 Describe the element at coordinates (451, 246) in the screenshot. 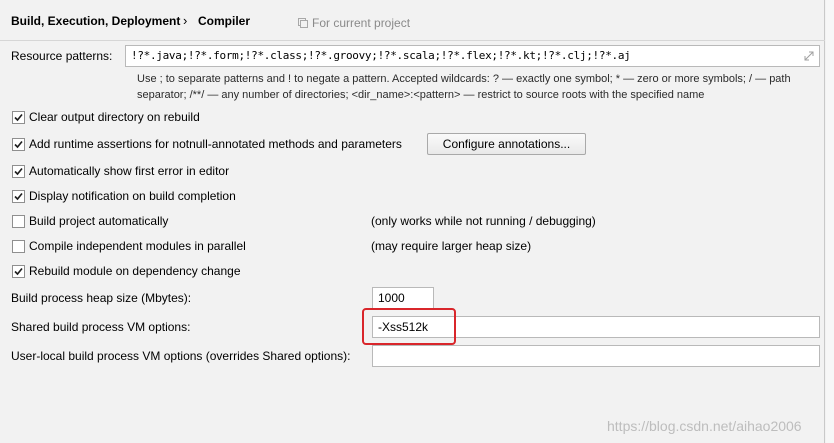

I see `option-note: (may require larger heap size)` at that location.